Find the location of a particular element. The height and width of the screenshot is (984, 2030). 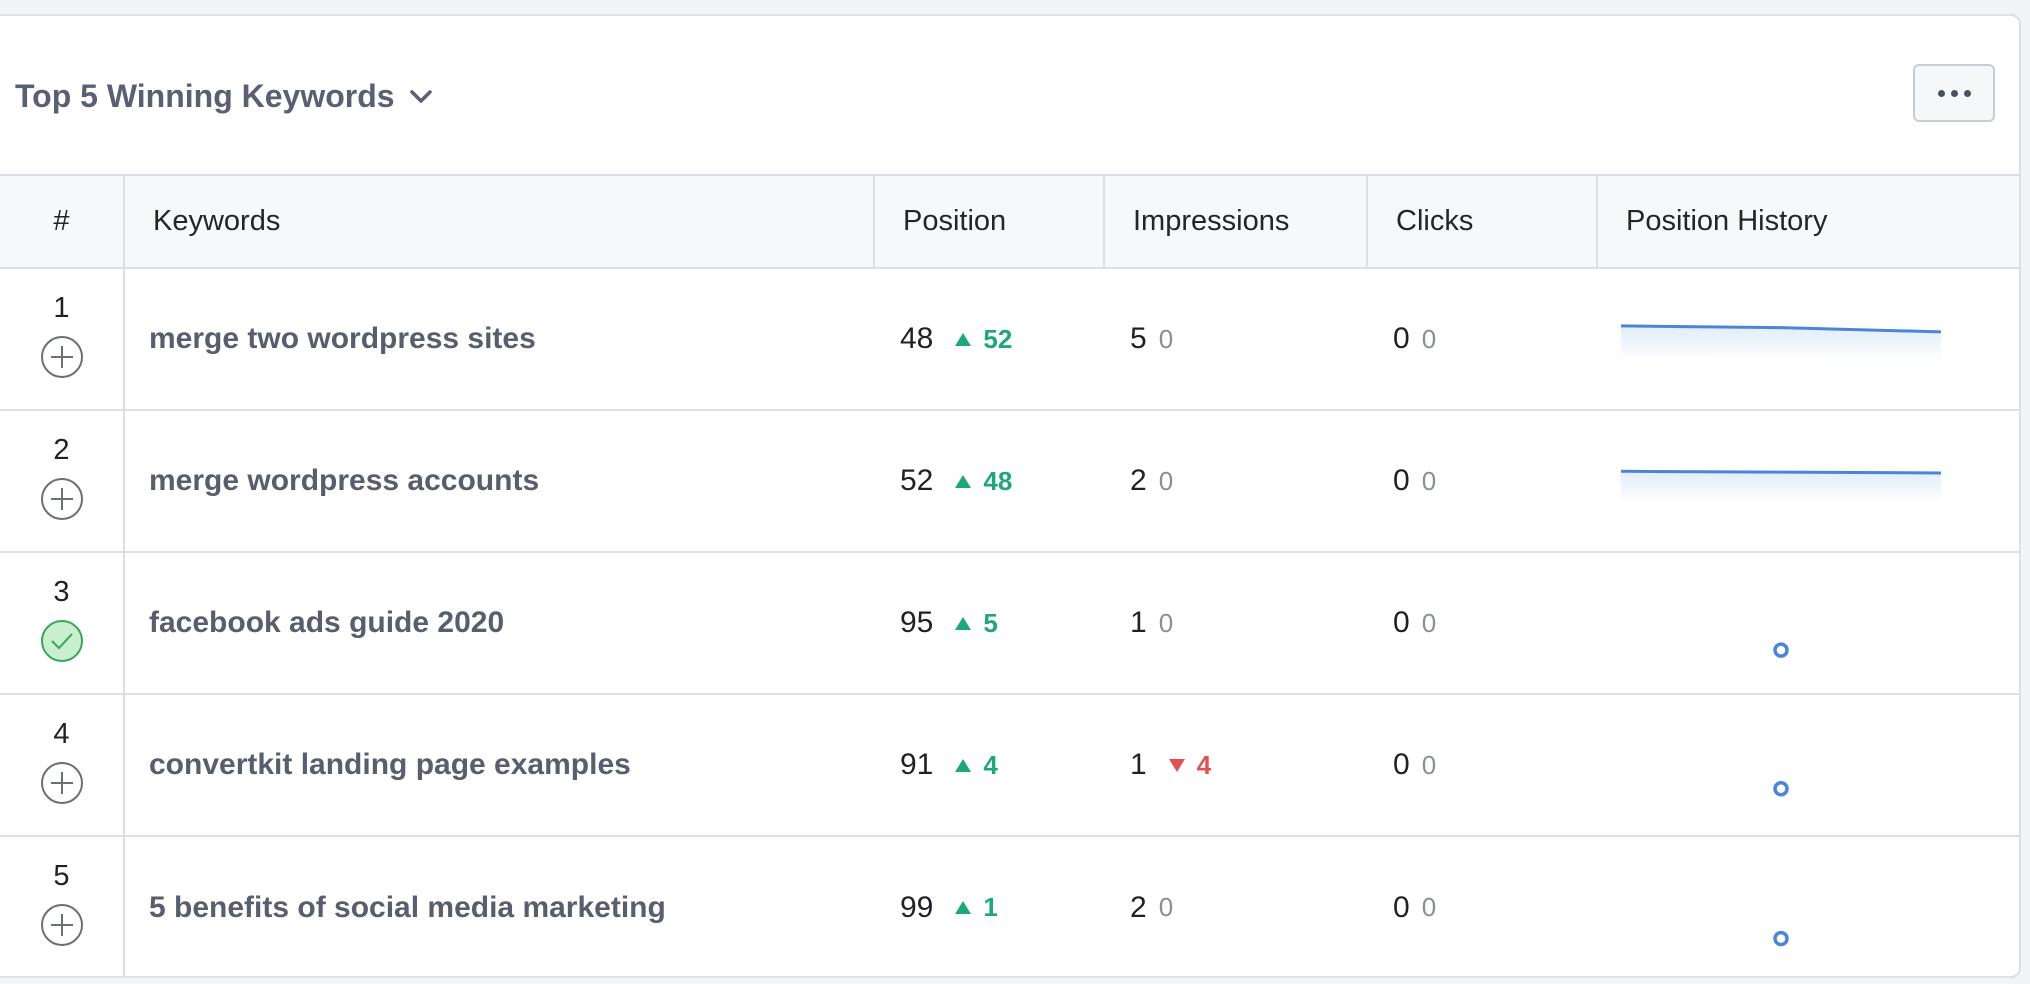

keyword-cell: facebook ads guide 2020 is located at coordinates (499, 623).